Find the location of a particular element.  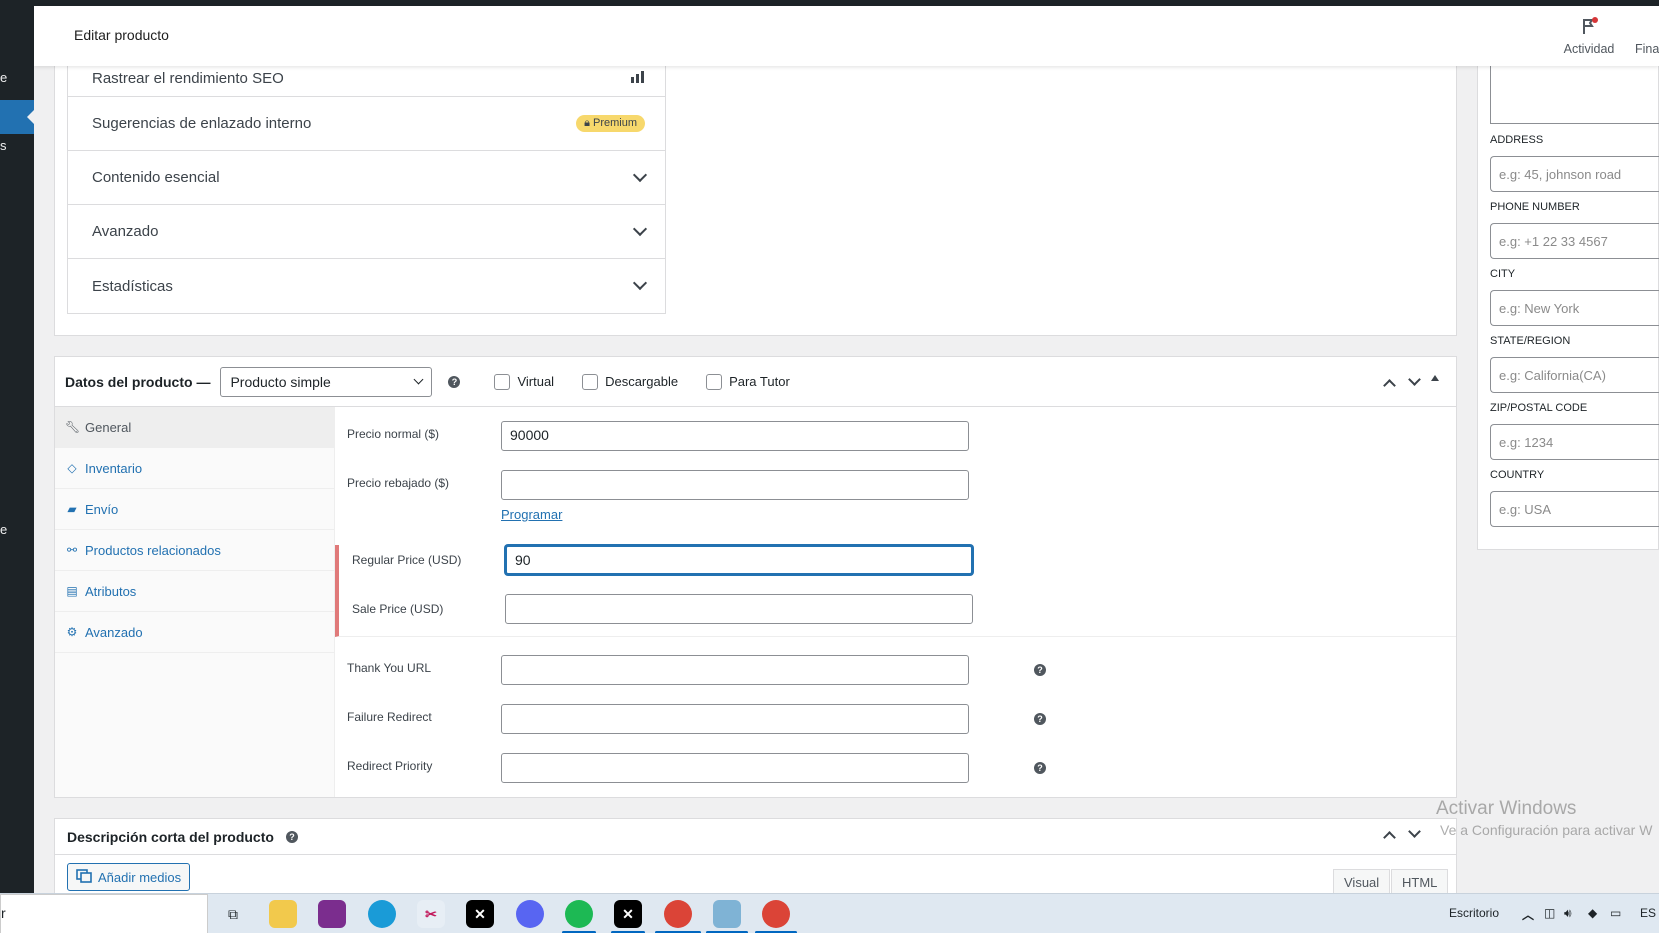

tab-linked-products: ⚯ Productos relacionados is located at coordinates (194, 550).